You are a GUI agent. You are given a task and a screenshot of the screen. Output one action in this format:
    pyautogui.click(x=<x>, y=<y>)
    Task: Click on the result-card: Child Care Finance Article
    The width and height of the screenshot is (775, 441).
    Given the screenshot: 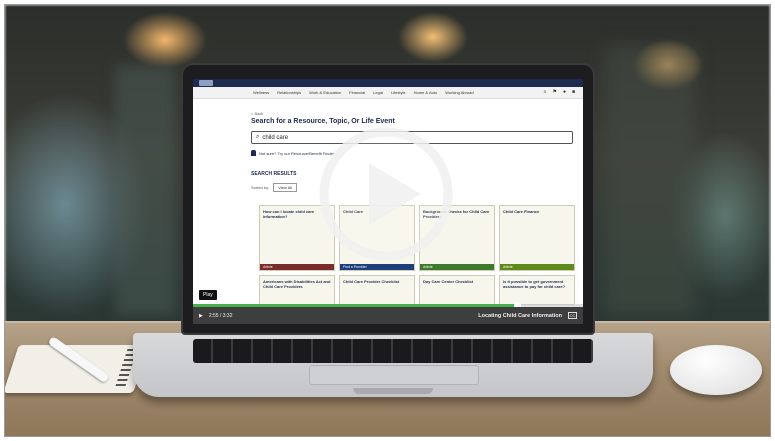 What is the action you would take?
    pyautogui.click(x=537, y=238)
    